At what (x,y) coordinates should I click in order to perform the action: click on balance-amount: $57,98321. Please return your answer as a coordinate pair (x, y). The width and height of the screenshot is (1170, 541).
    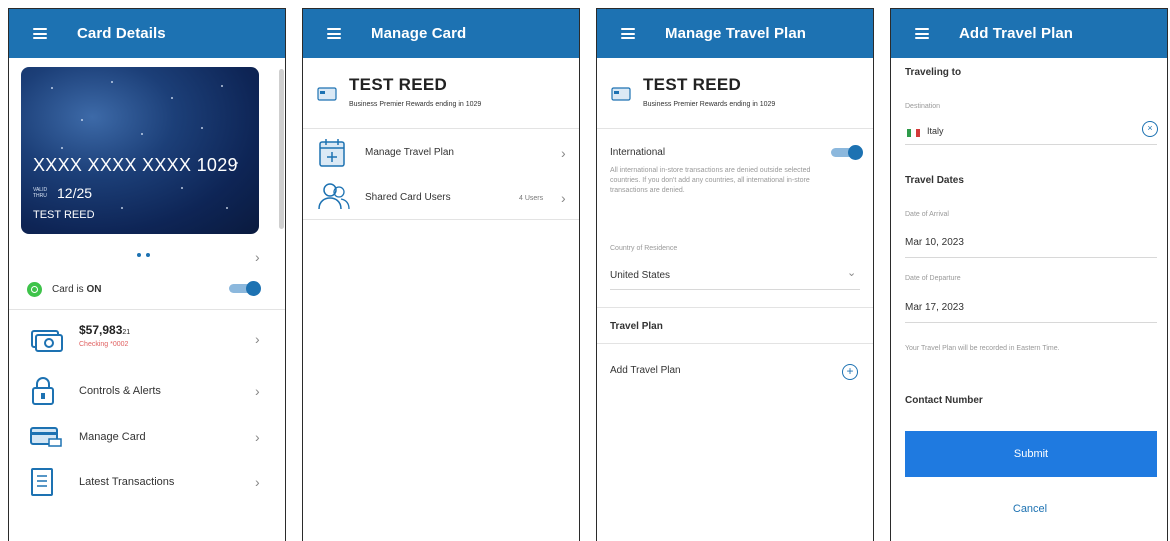
    Looking at the image, I should click on (105, 330).